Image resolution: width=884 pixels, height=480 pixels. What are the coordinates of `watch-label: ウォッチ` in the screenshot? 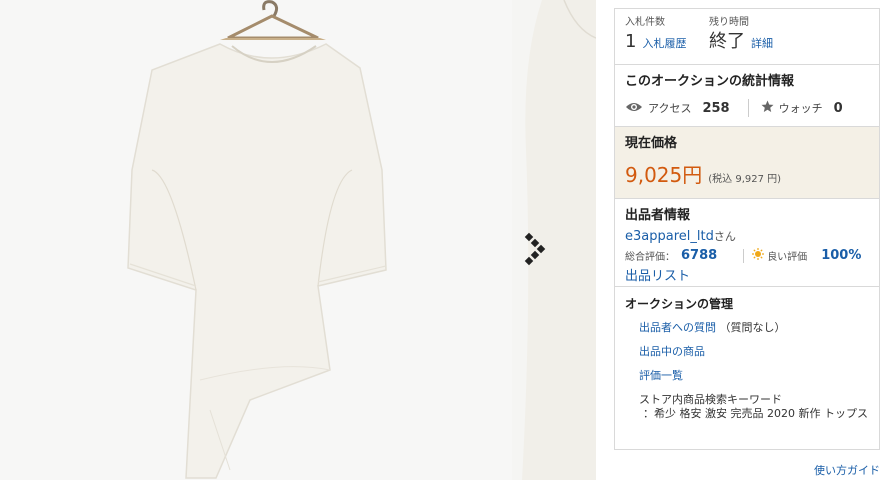 It's located at (800, 108).